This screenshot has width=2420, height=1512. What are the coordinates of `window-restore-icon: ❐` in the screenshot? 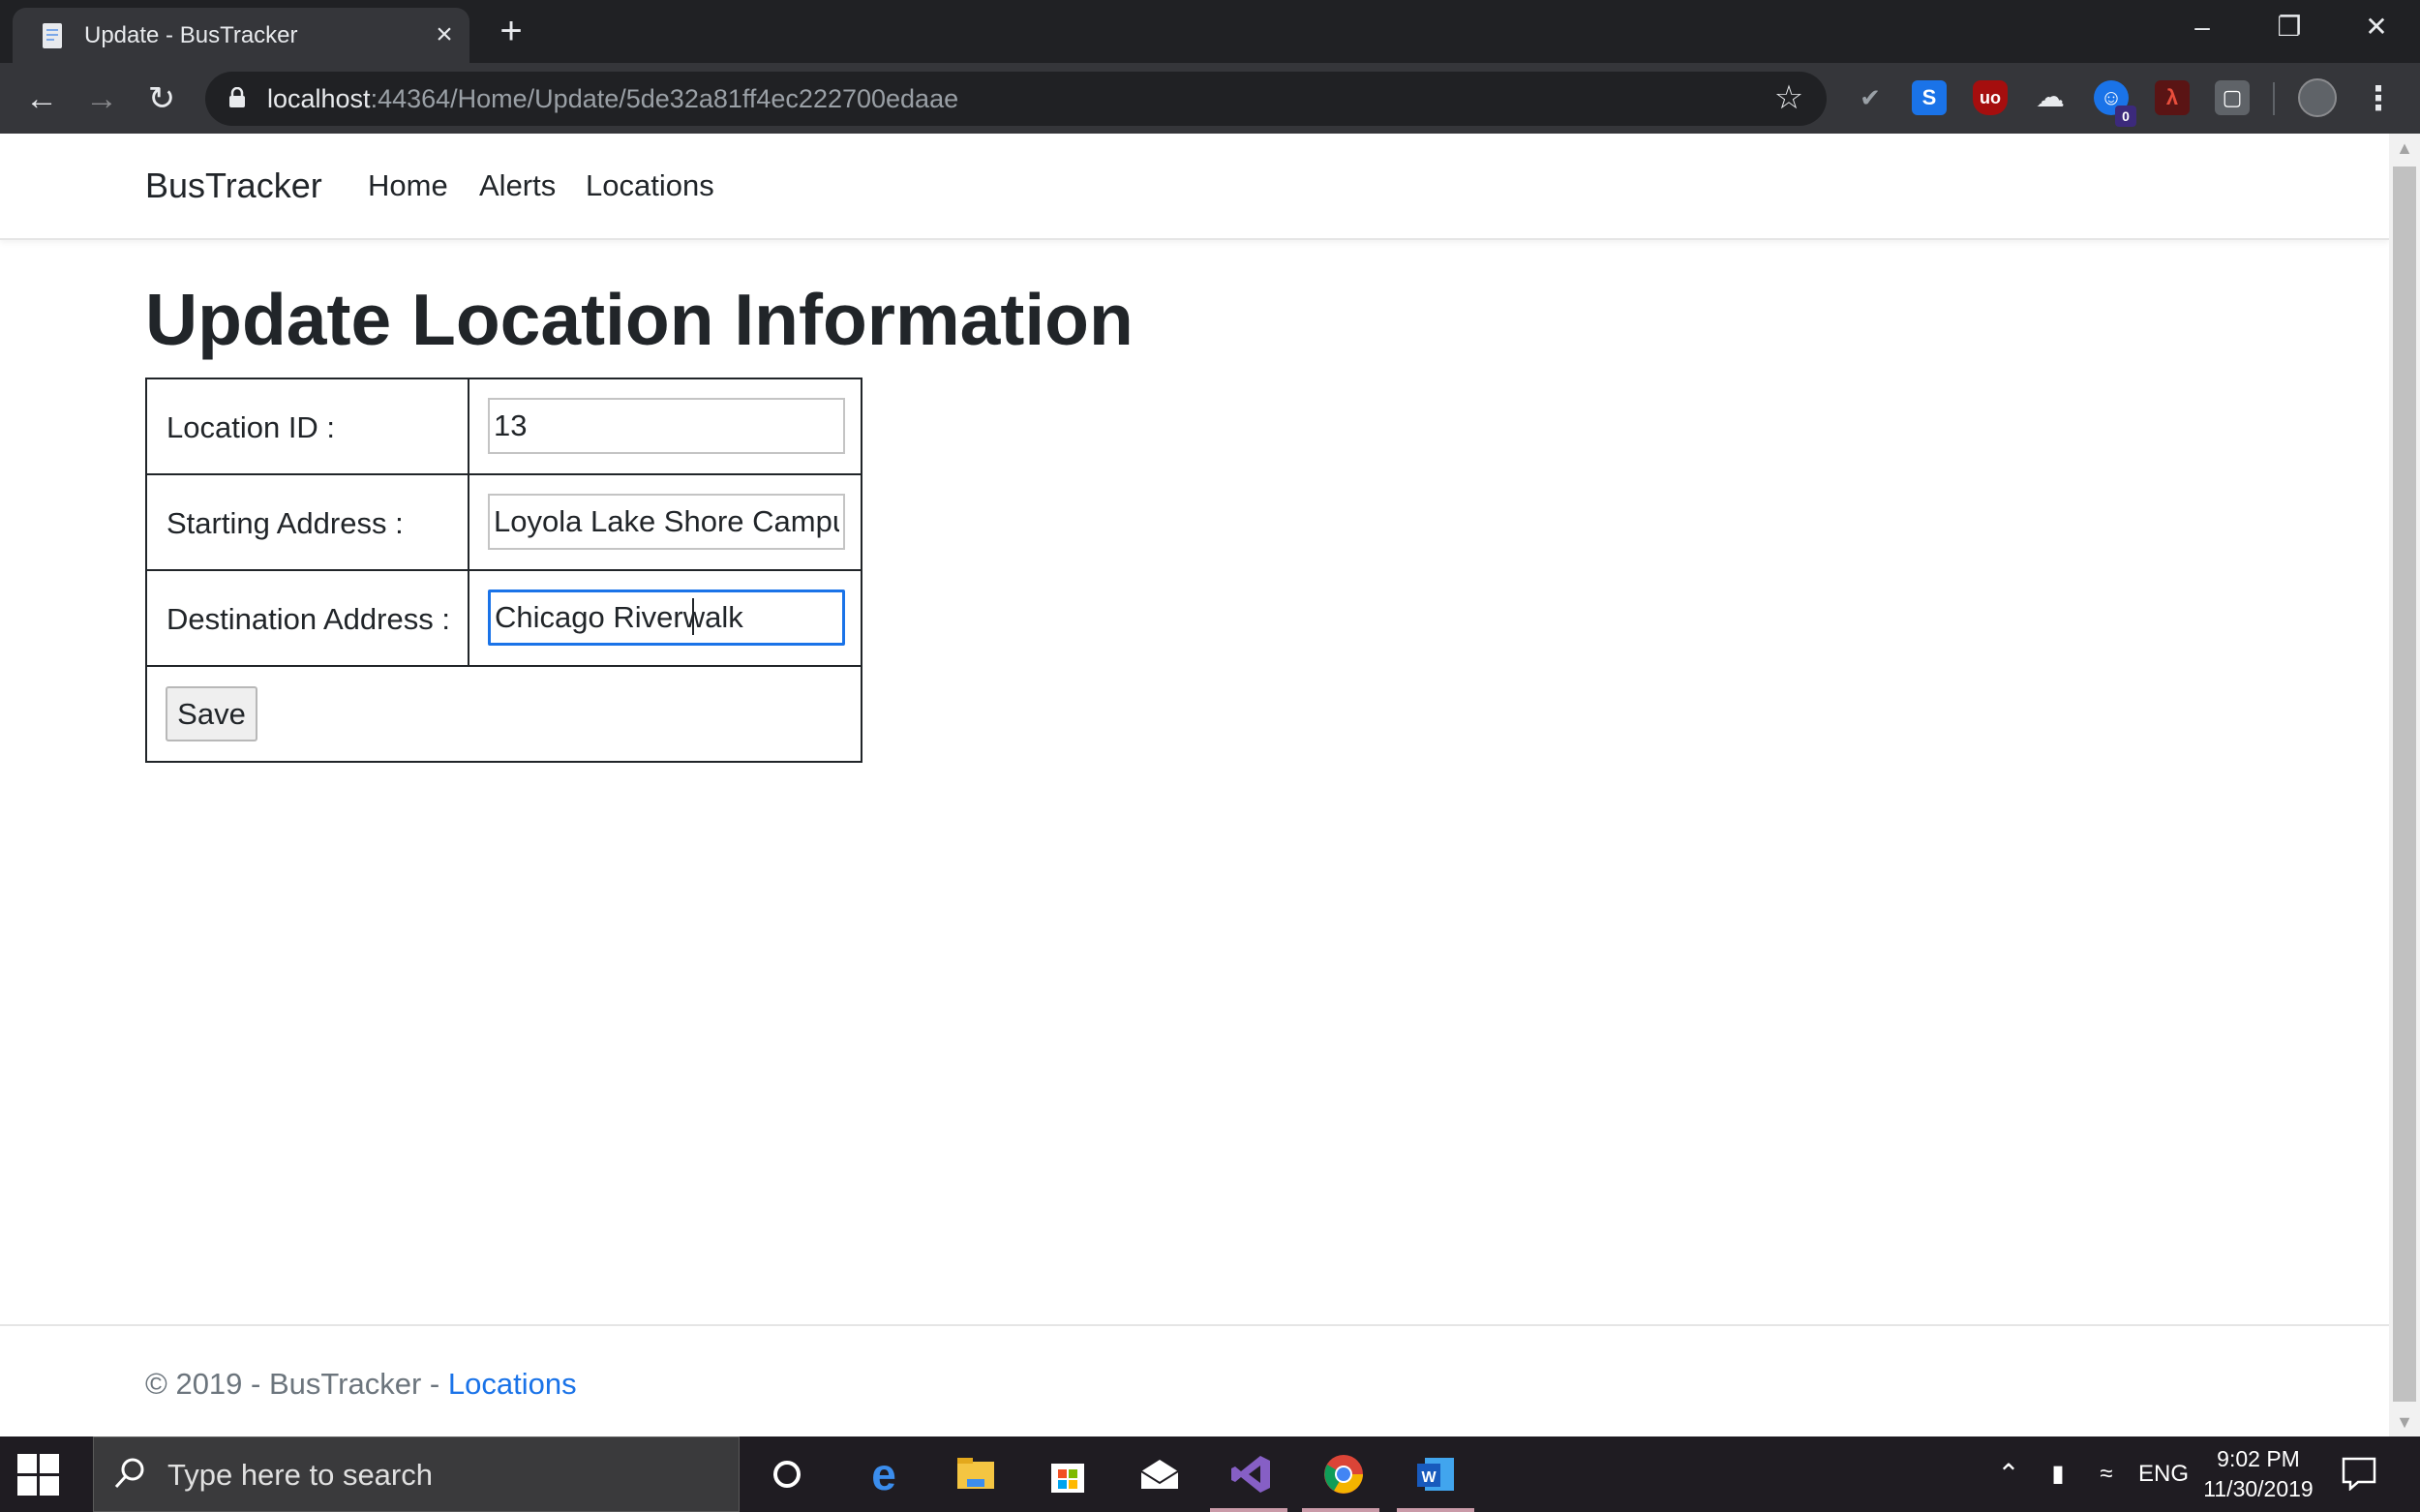 It's located at (2289, 26).